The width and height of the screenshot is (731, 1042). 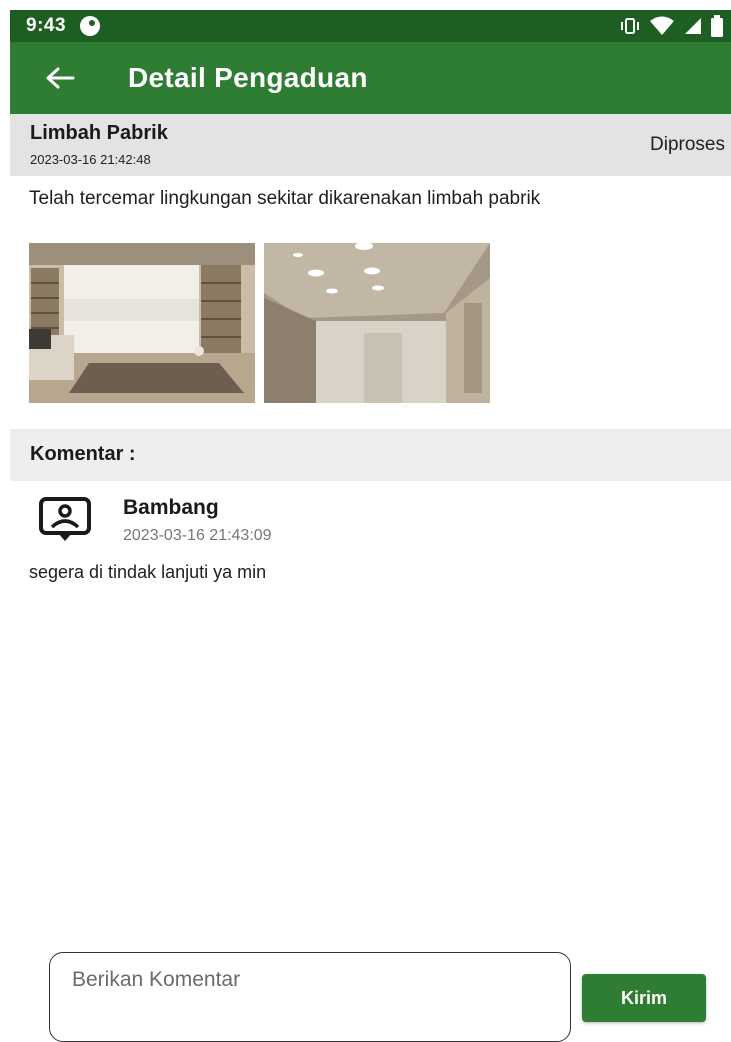 What do you see at coordinates (171, 507) in the screenshot?
I see `comment-author: Bambang` at bounding box center [171, 507].